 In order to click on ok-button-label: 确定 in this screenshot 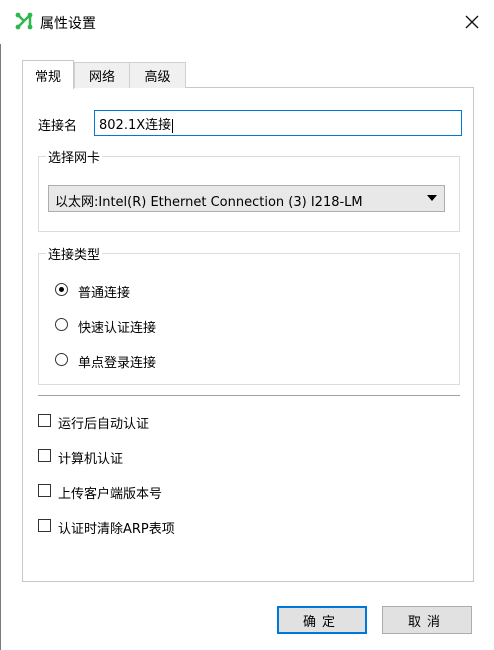, I will do `click(321, 622)`.